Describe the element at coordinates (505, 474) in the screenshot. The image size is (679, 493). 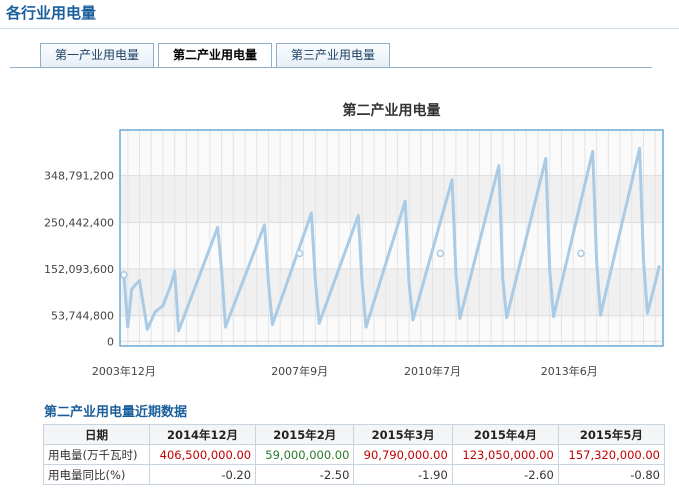
I see `table-cell: -2.60` at that location.